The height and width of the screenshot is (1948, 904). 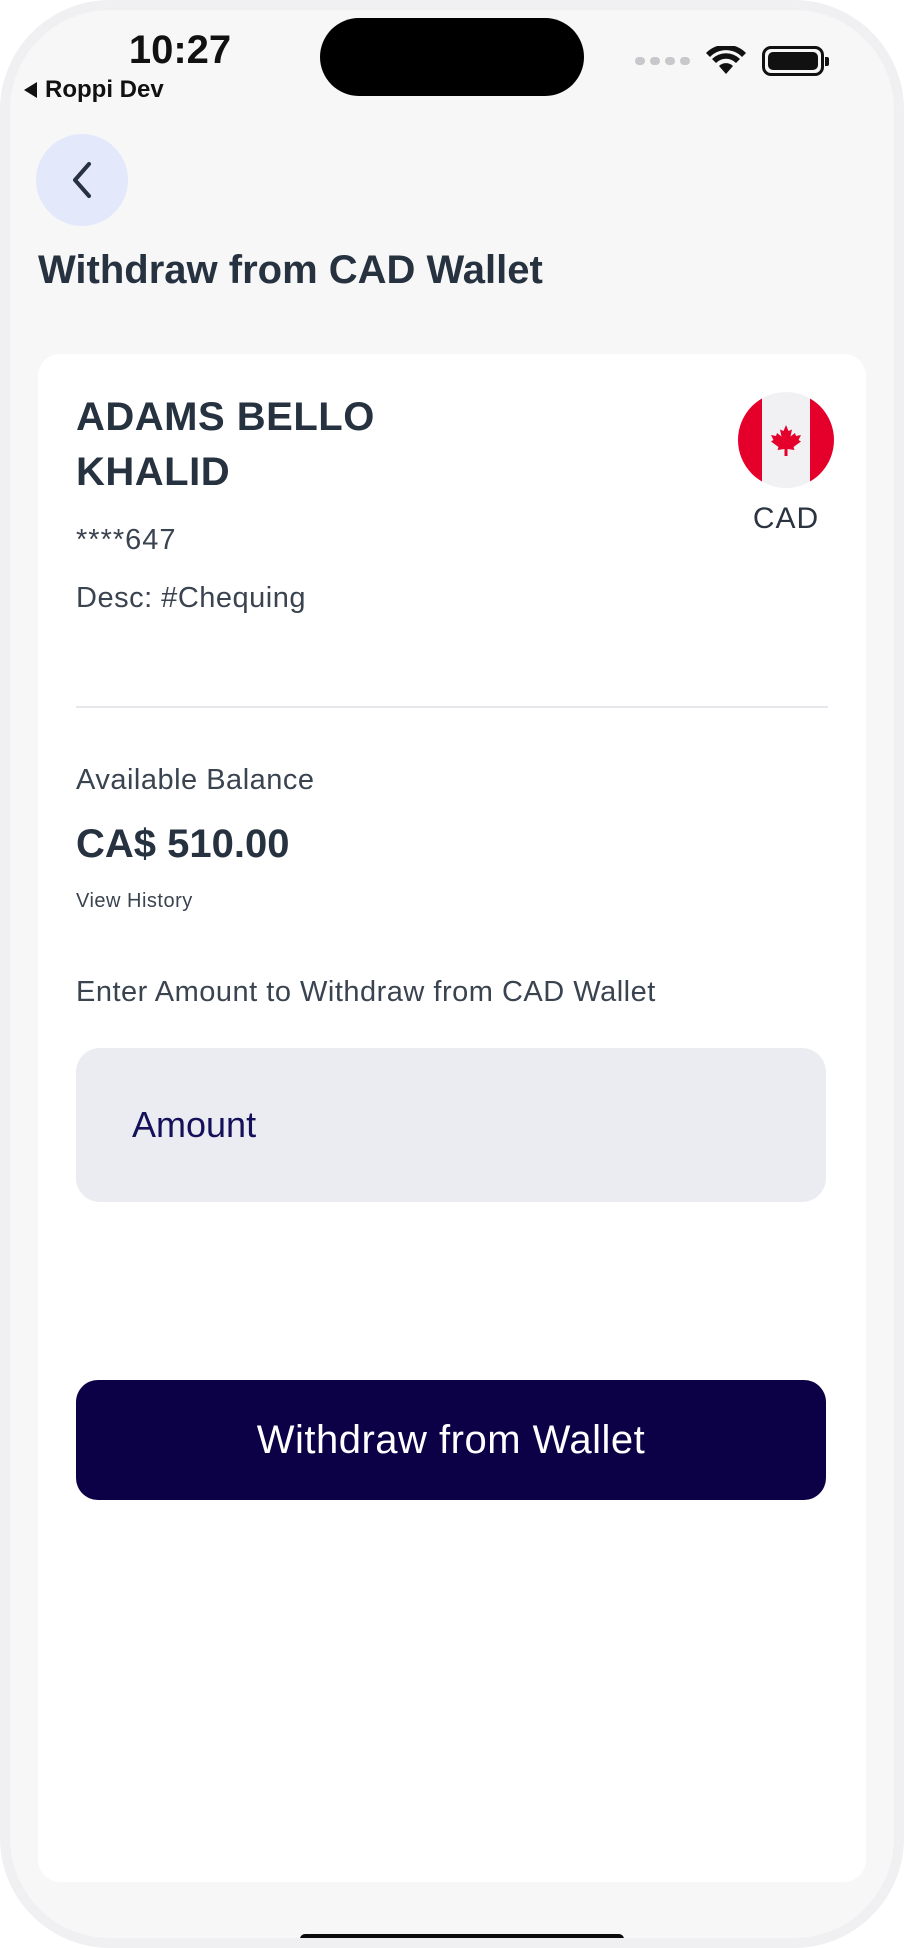 What do you see at coordinates (452, 707) in the screenshot?
I see `divider` at bounding box center [452, 707].